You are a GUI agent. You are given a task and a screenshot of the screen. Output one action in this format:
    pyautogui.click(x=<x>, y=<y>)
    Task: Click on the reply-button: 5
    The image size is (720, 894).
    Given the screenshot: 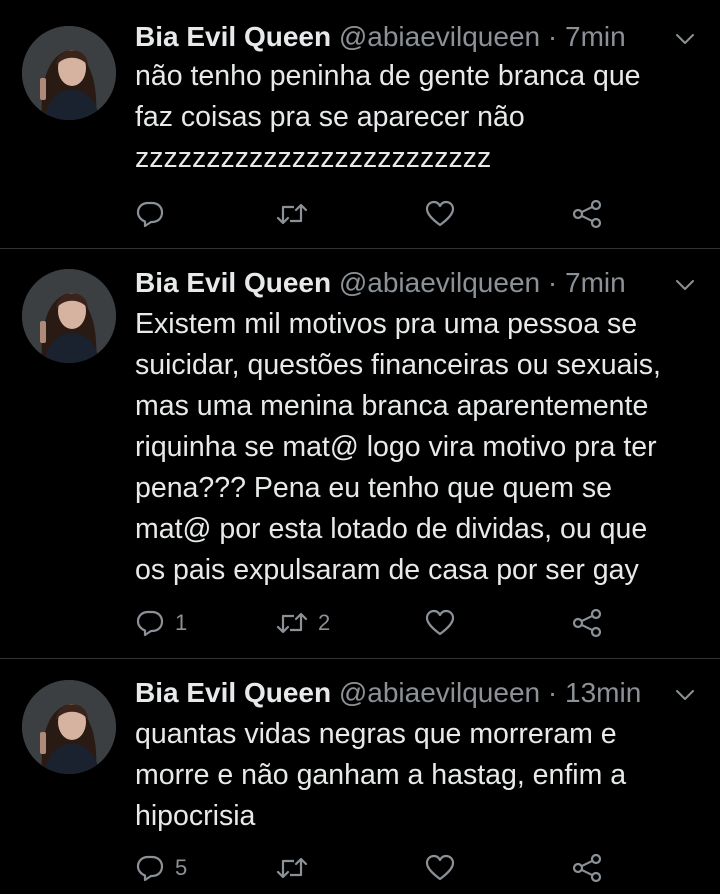 What is the action you would take?
    pyautogui.click(x=161, y=868)
    